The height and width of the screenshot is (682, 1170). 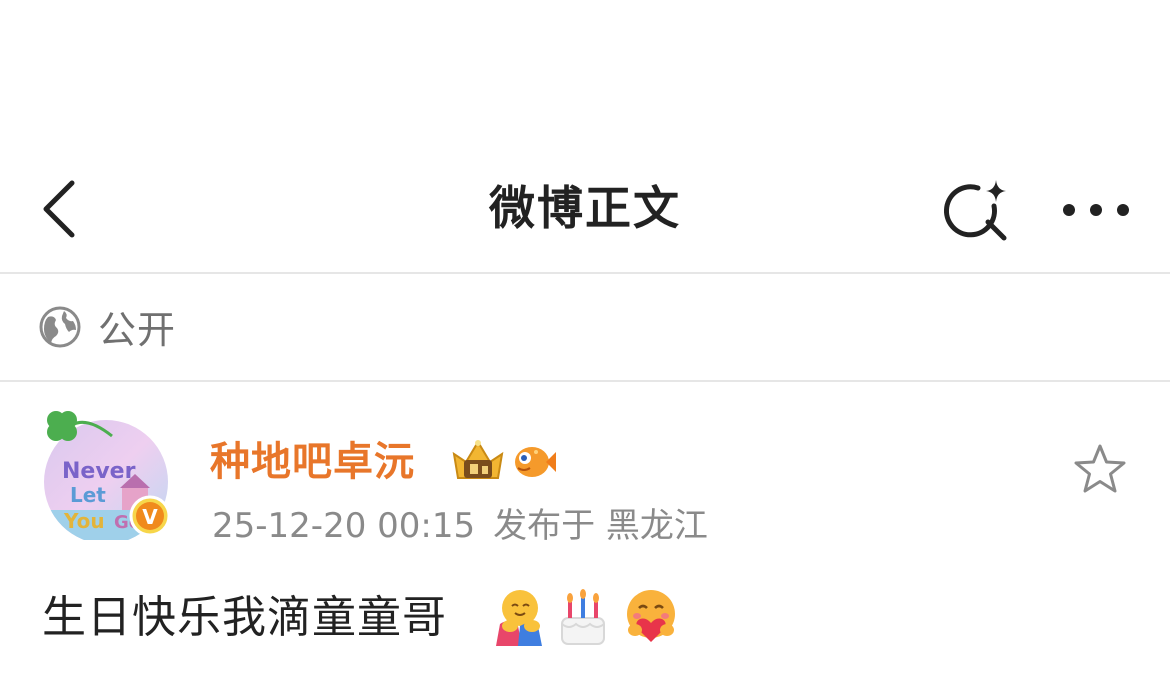 I want to click on ai-search-icon, so click(x=975, y=210).